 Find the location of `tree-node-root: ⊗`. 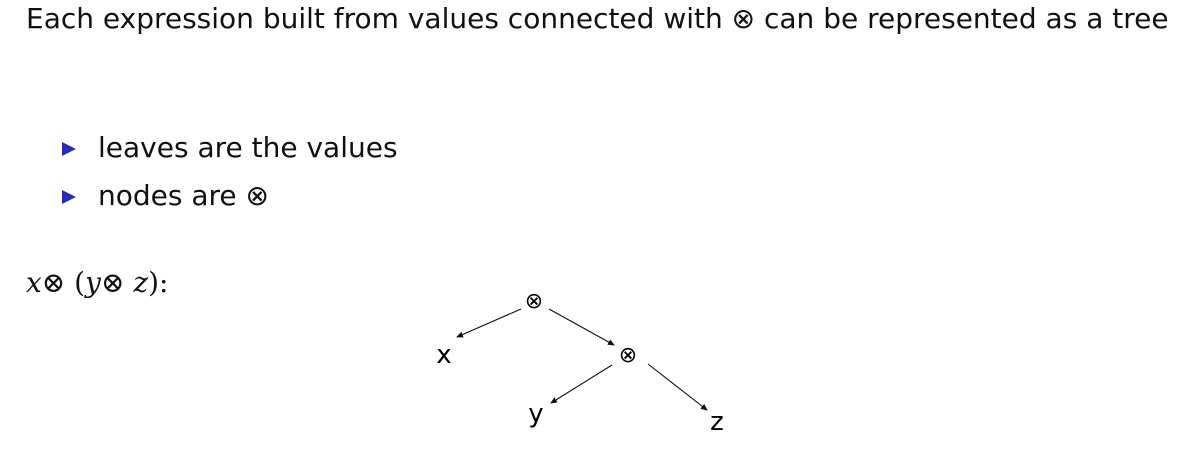

tree-node-root: ⊗ is located at coordinates (534, 301).